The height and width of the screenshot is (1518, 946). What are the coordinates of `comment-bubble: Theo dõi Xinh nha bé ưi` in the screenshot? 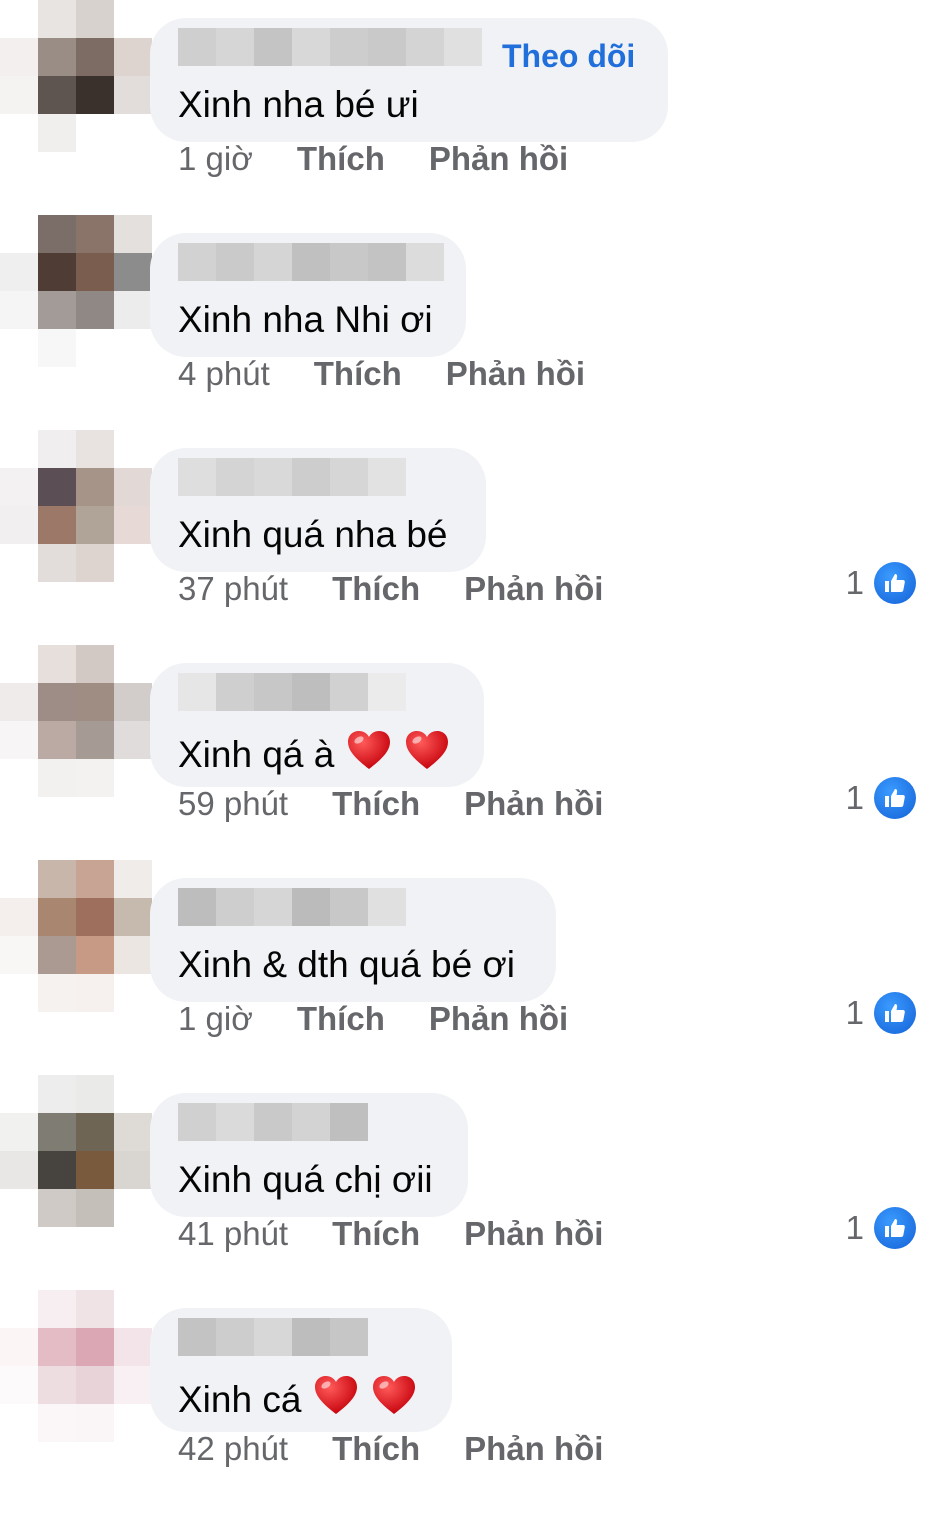 It's located at (409, 80).